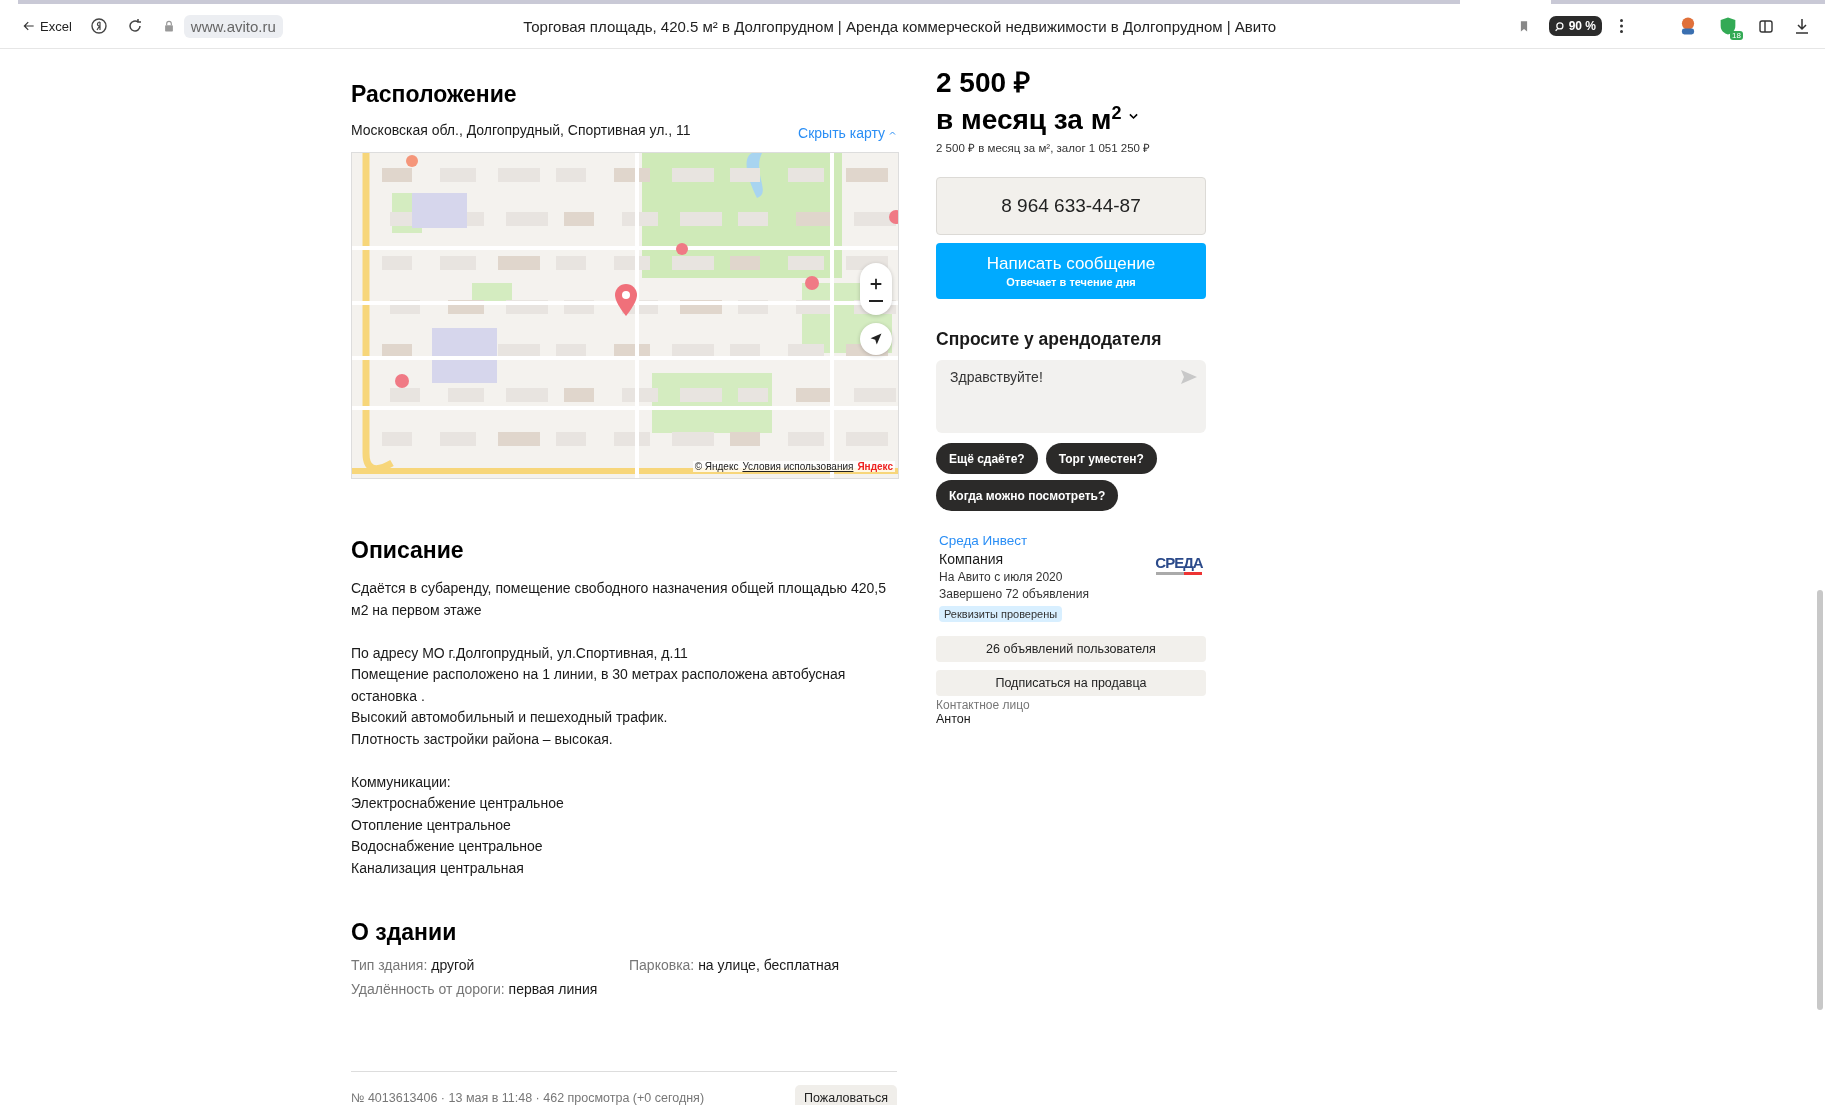 This screenshot has height=1105, width=1825. What do you see at coordinates (1001, 577) in the screenshot?
I see `seller-since: На Авито с июля 2020` at bounding box center [1001, 577].